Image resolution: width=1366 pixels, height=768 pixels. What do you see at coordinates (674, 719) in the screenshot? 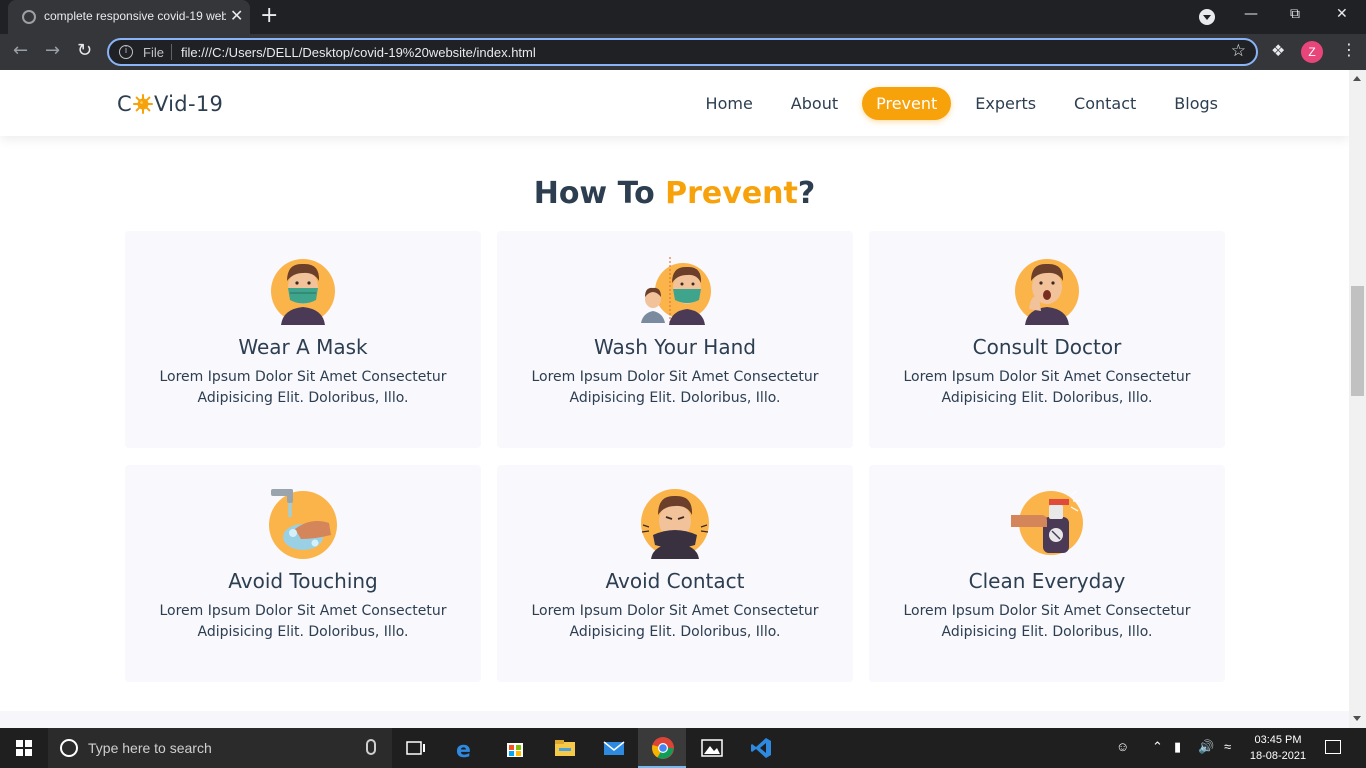
I see `next-section-edge` at bounding box center [674, 719].